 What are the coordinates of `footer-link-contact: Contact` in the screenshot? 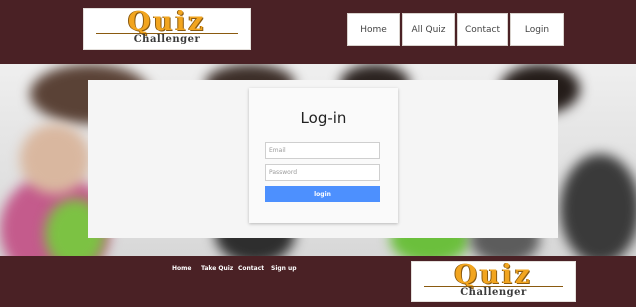 It's located at (251, 268).